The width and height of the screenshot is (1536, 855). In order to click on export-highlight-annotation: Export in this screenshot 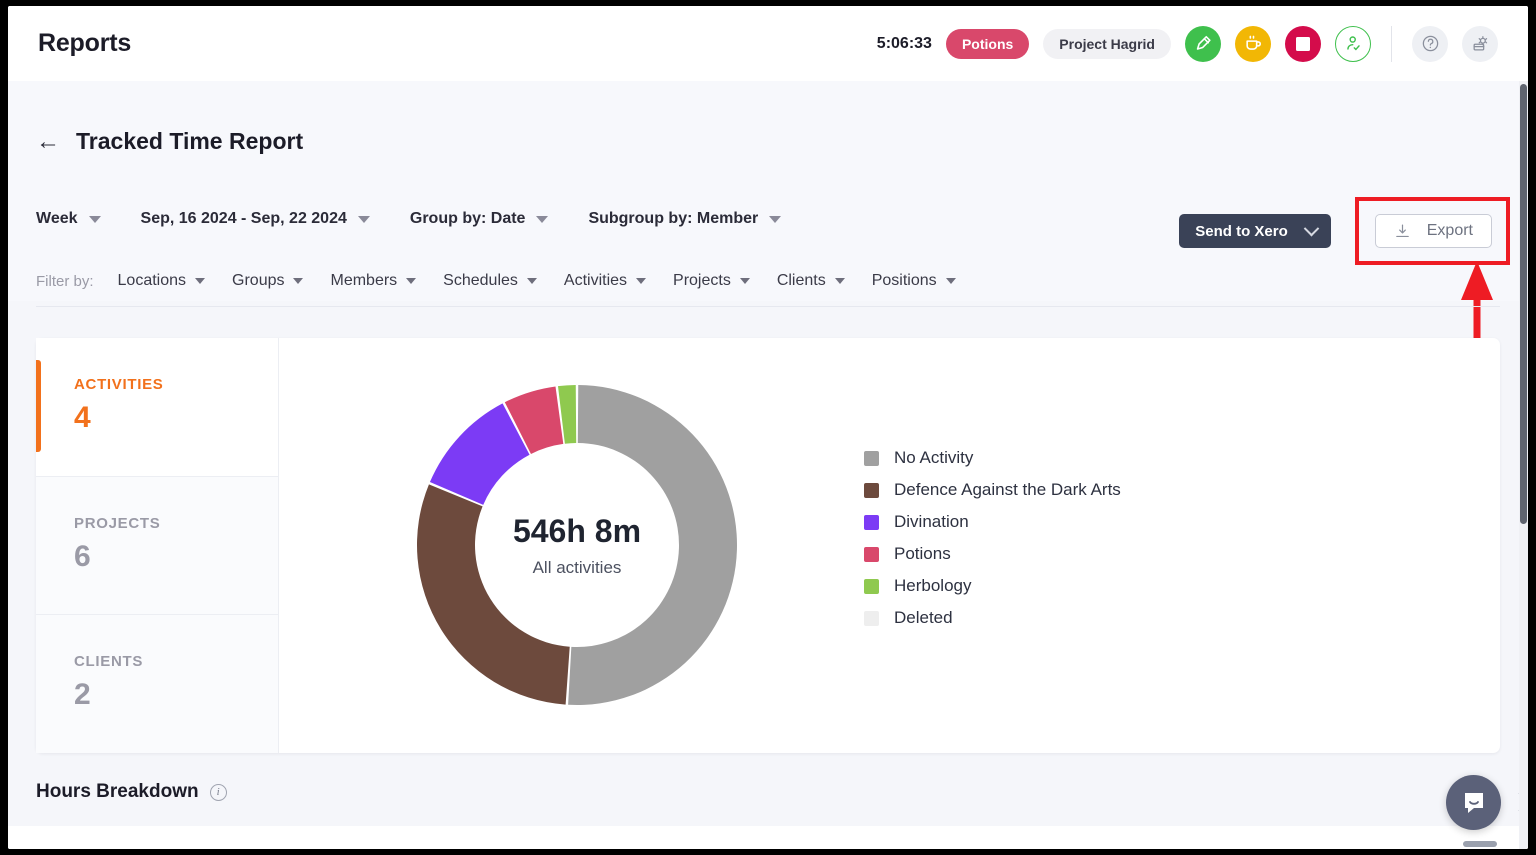, I will do `click(1432, 231)`.